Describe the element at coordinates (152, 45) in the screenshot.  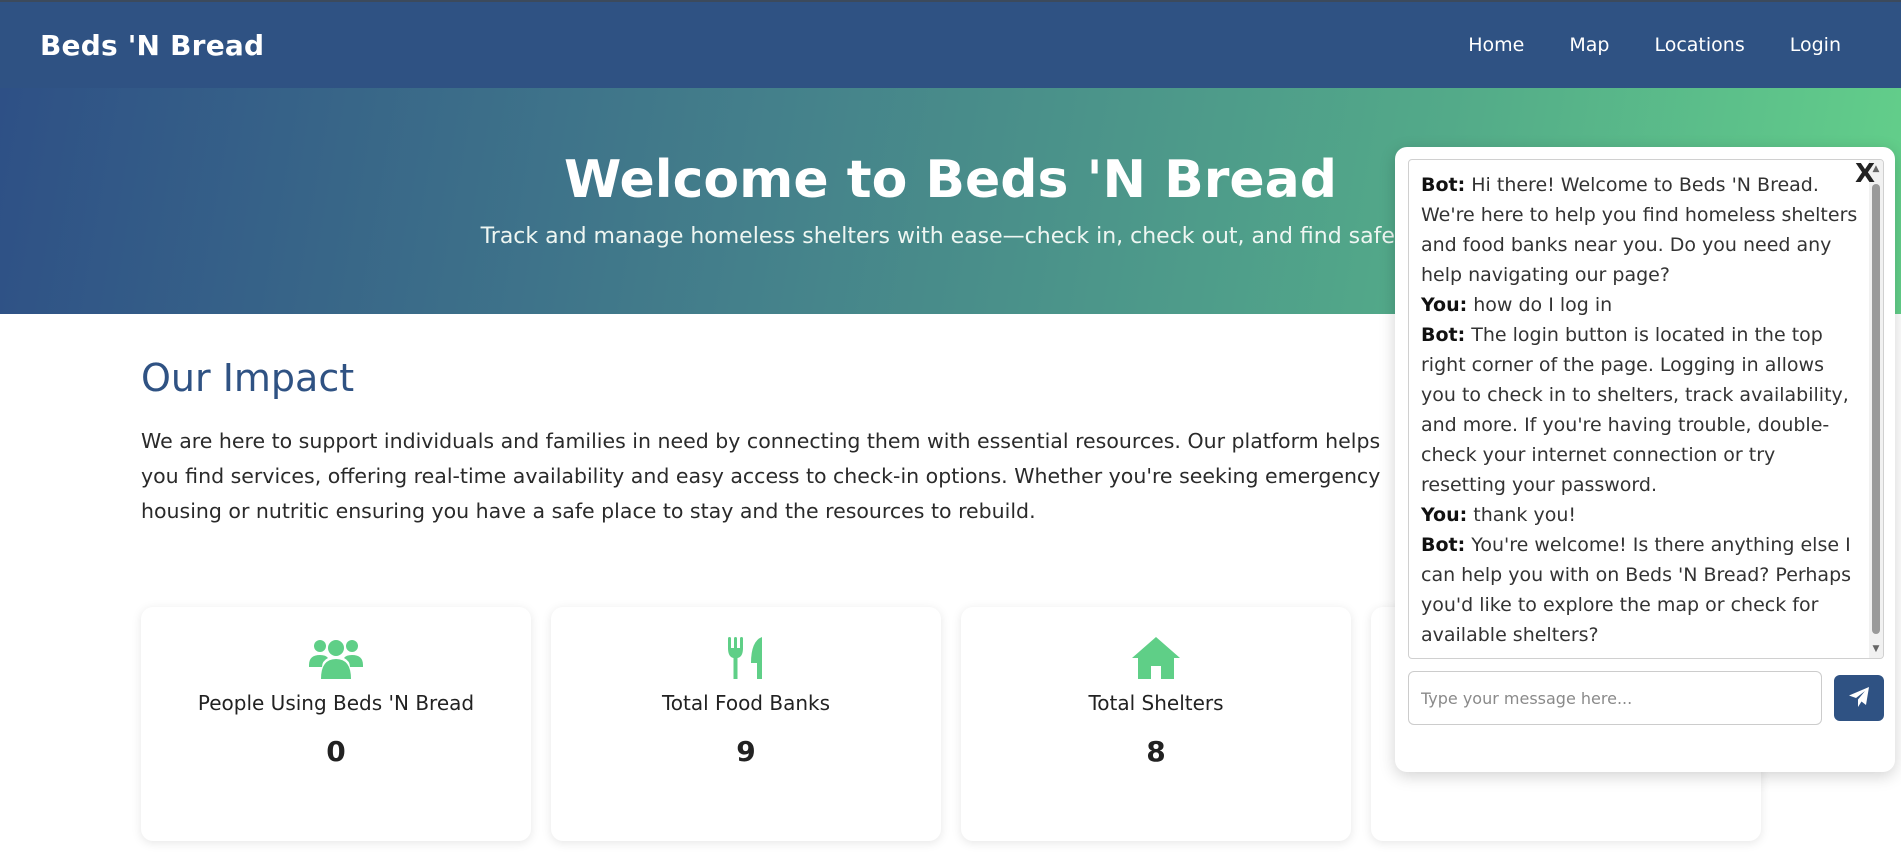
I see `brand-logo: Beds 'N Bread` at that location.